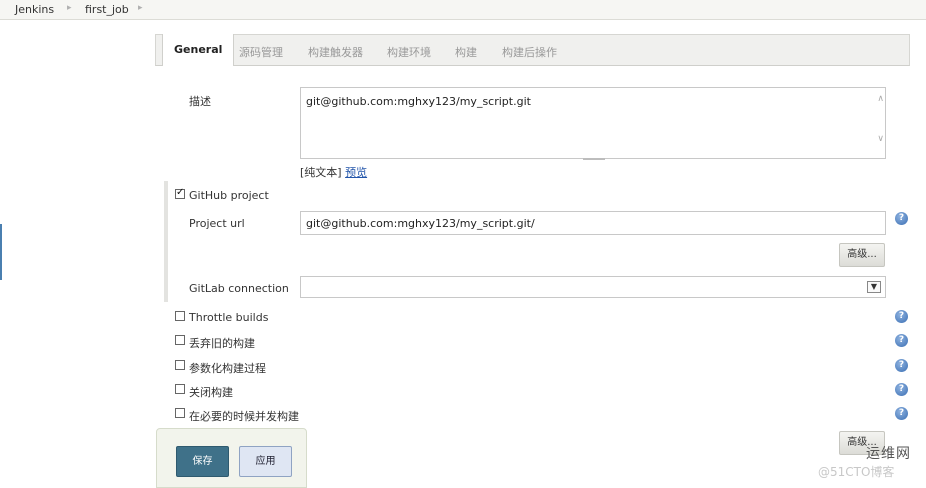  I want to click on concurrent-build-checkbox, so click(180, 413).